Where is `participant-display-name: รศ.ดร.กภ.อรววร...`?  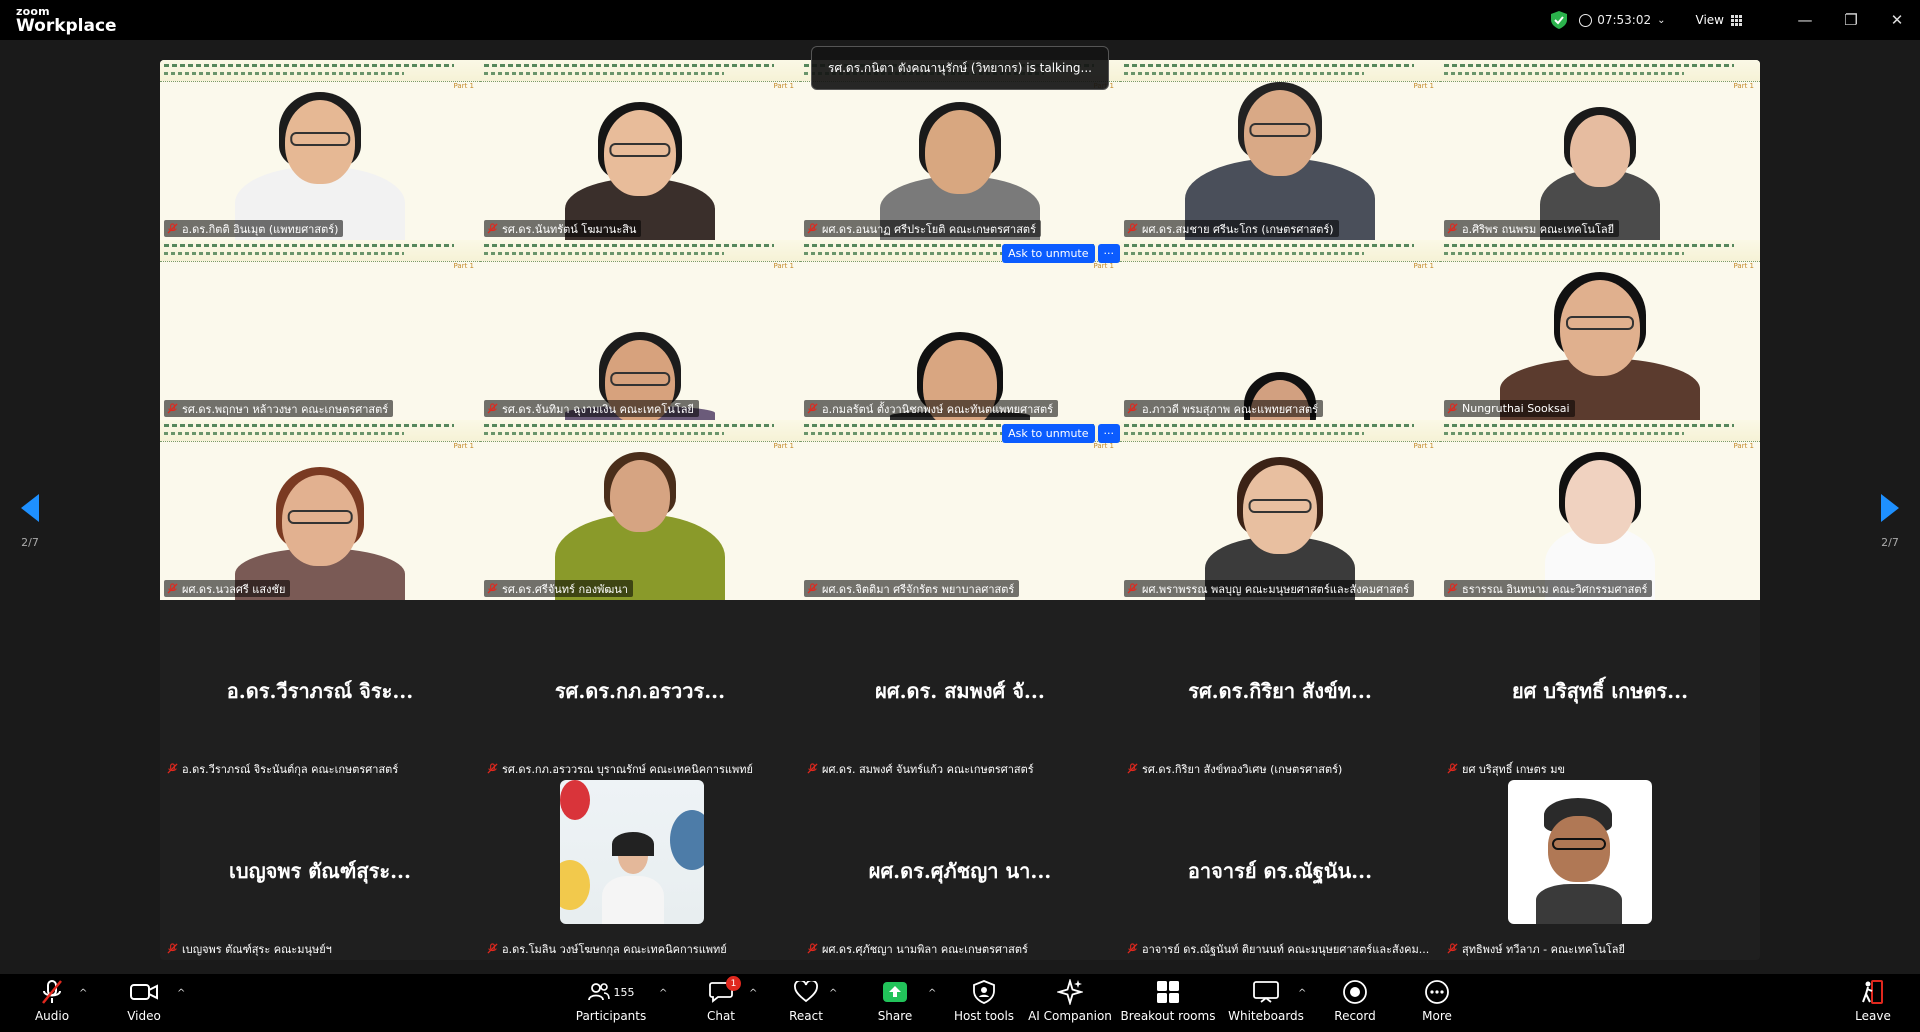
participant-display-name: รศ.ดร.กภ.อรววร... is located at coordinates (640, 691).